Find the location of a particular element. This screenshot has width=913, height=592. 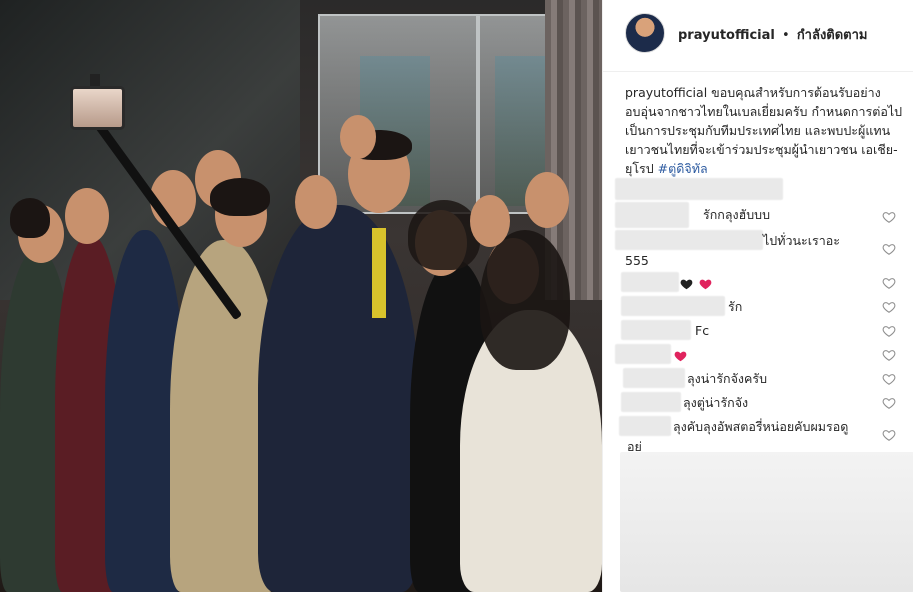

username-row: prayutofficial • กำลังติดตาม is located at coordinates (773, 34).